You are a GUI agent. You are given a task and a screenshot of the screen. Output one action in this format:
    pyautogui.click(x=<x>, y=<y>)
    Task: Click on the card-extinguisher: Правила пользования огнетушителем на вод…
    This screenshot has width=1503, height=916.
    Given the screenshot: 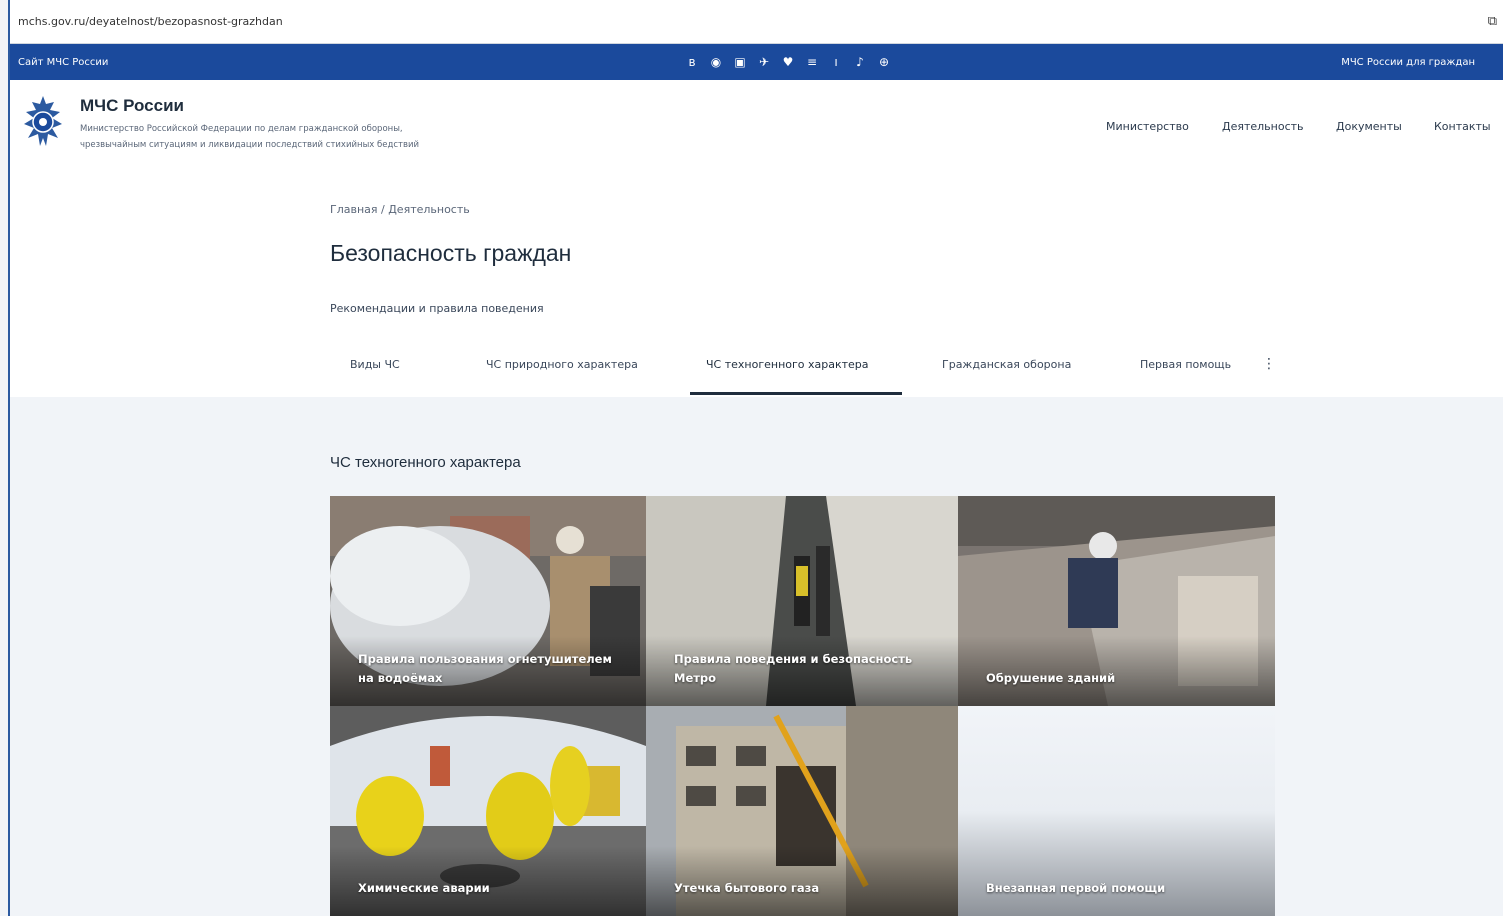 What is the action you would take?
    pyautogui.click(x=488, y=601)
    